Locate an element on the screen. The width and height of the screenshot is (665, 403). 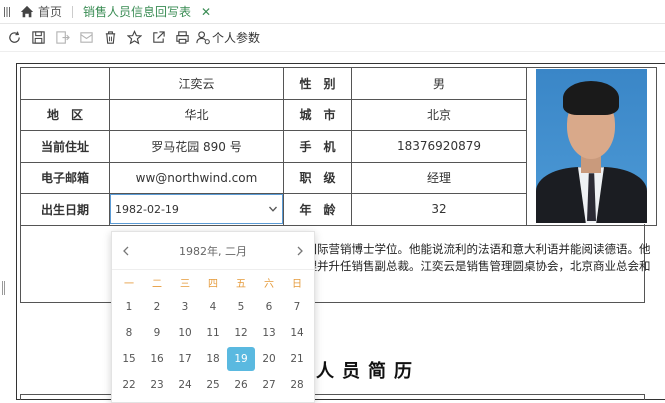
person-params-button: 个人参数 is located at coordinates (228, 37).